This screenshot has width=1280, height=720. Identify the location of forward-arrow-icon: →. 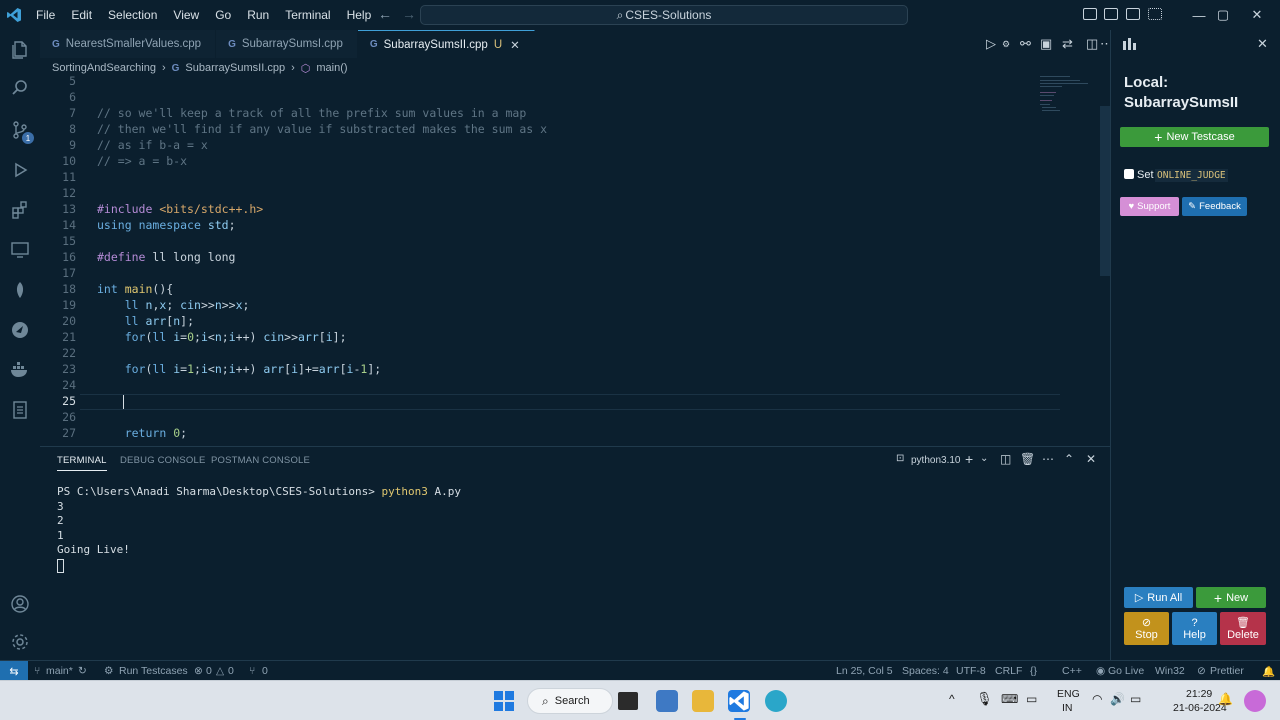
(409, 14).